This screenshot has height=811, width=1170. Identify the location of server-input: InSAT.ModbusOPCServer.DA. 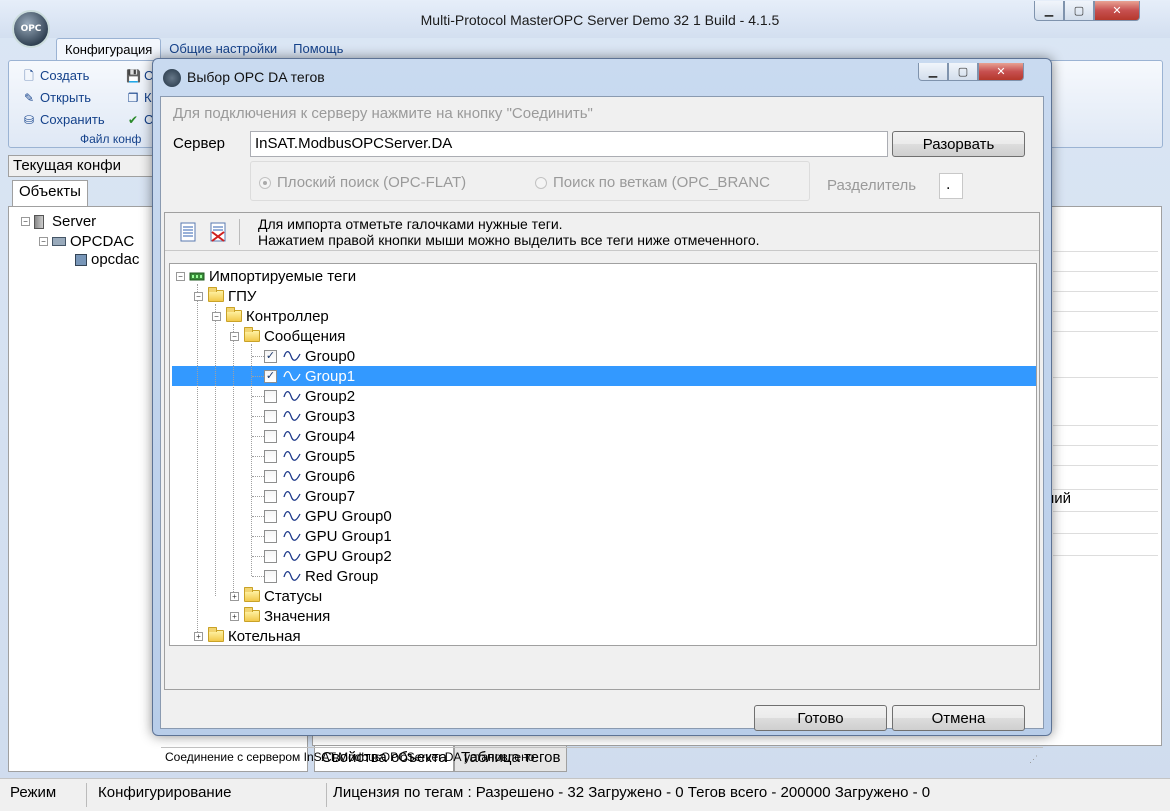
(569, 144).